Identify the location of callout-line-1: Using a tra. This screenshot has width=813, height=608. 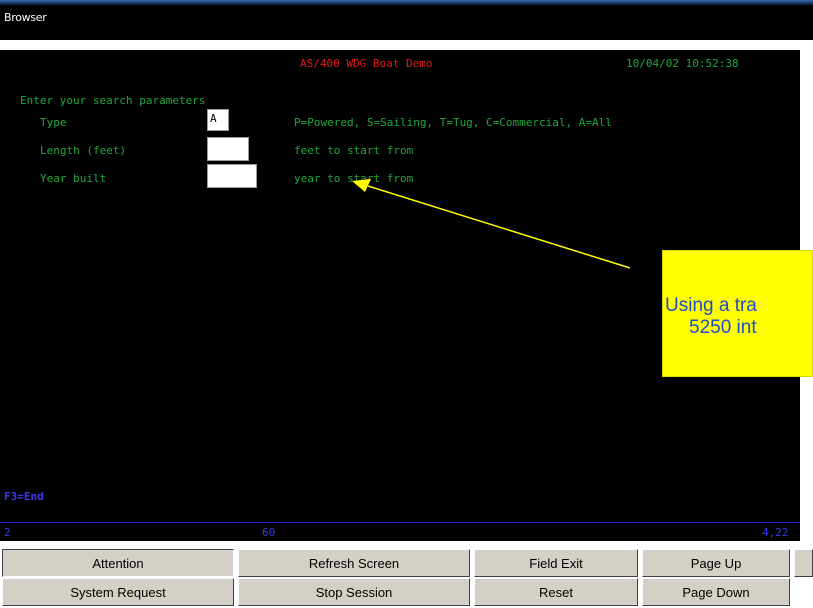
(711, 305).